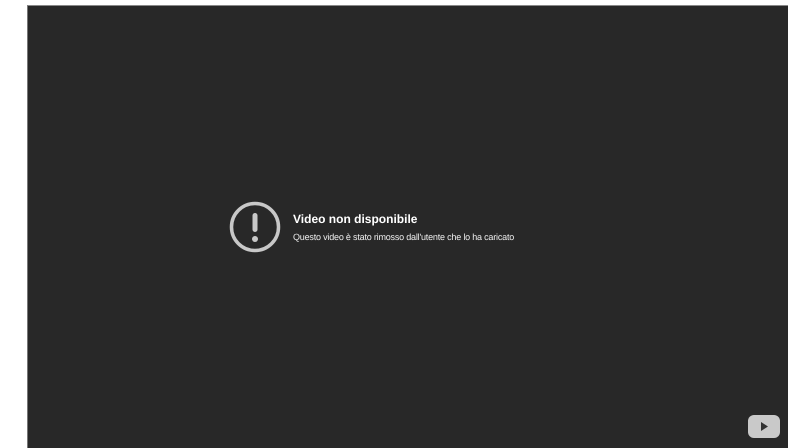  Describe the element at coordinates (255, 227) in the screenshot. I see `alert-icon` at that location.